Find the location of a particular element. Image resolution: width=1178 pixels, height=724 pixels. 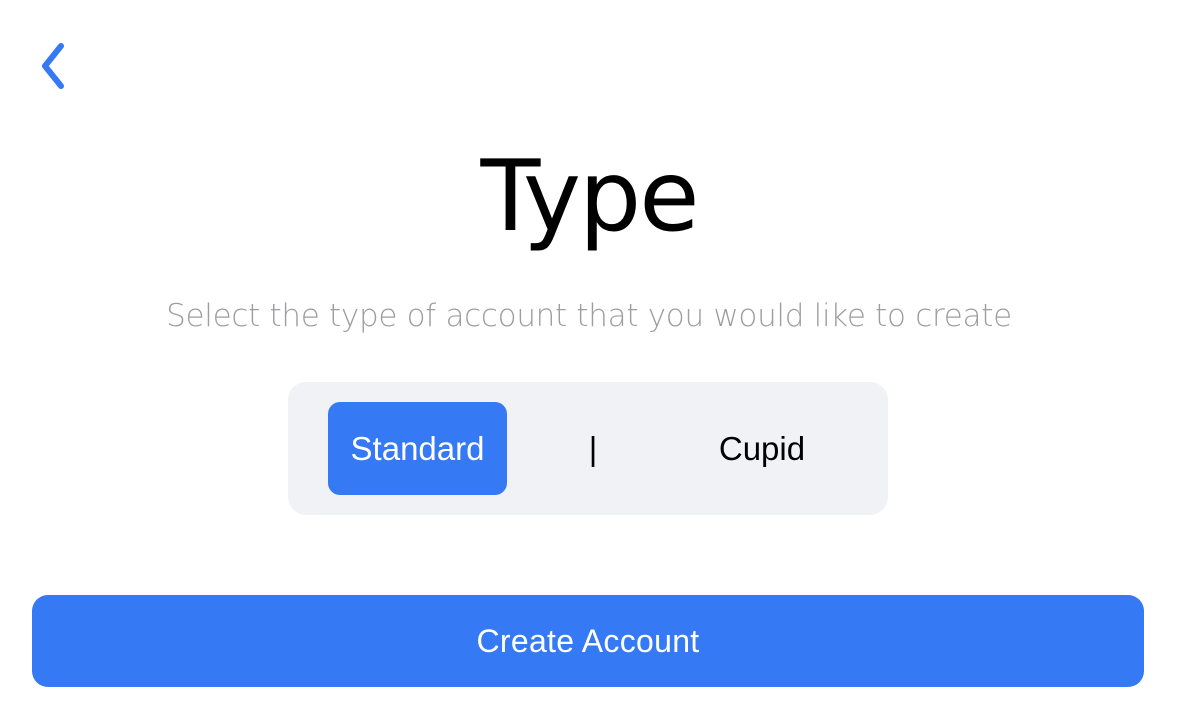

page-title: Type is located at coordinates (589, 197).